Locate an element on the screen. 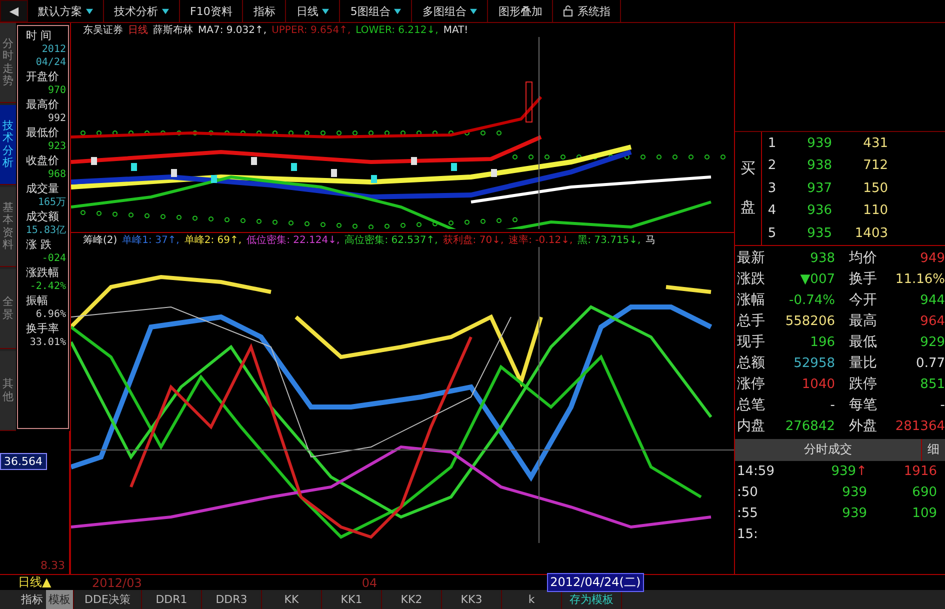 The image size is (945, 609). info-label: 开盘价 is located at coordinates (42, 76).